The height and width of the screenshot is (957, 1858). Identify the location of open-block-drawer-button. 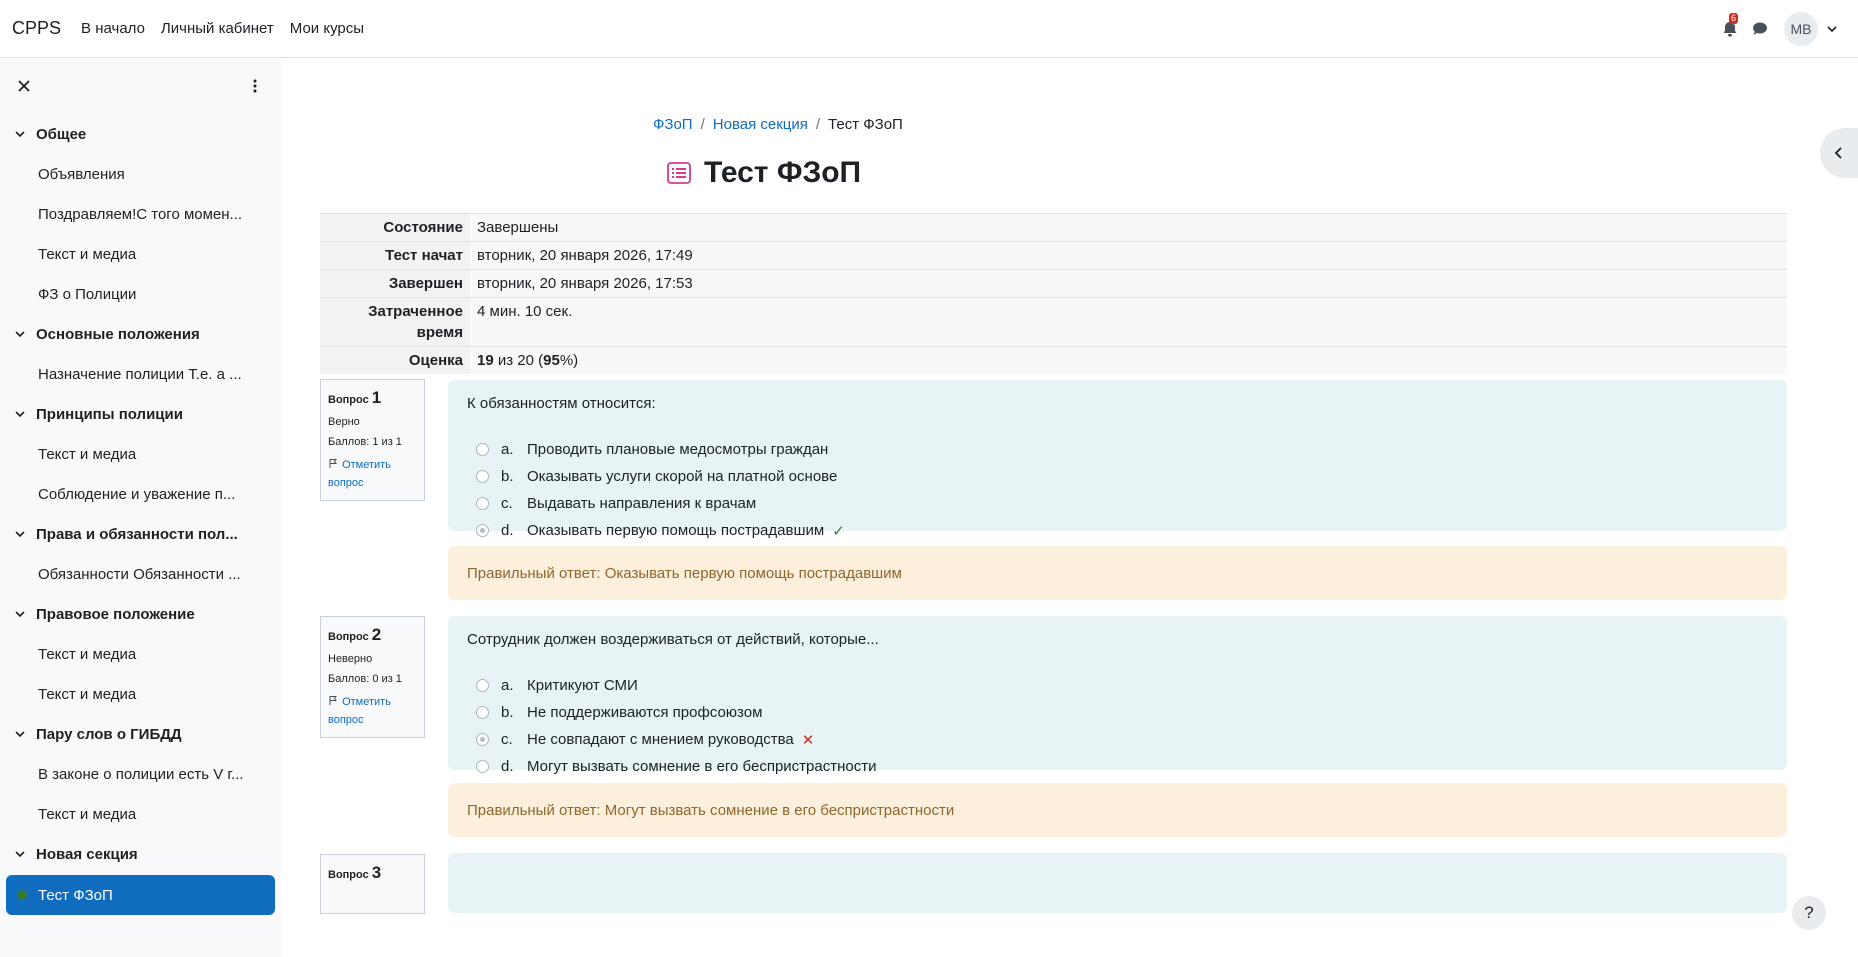
(1839, 153).